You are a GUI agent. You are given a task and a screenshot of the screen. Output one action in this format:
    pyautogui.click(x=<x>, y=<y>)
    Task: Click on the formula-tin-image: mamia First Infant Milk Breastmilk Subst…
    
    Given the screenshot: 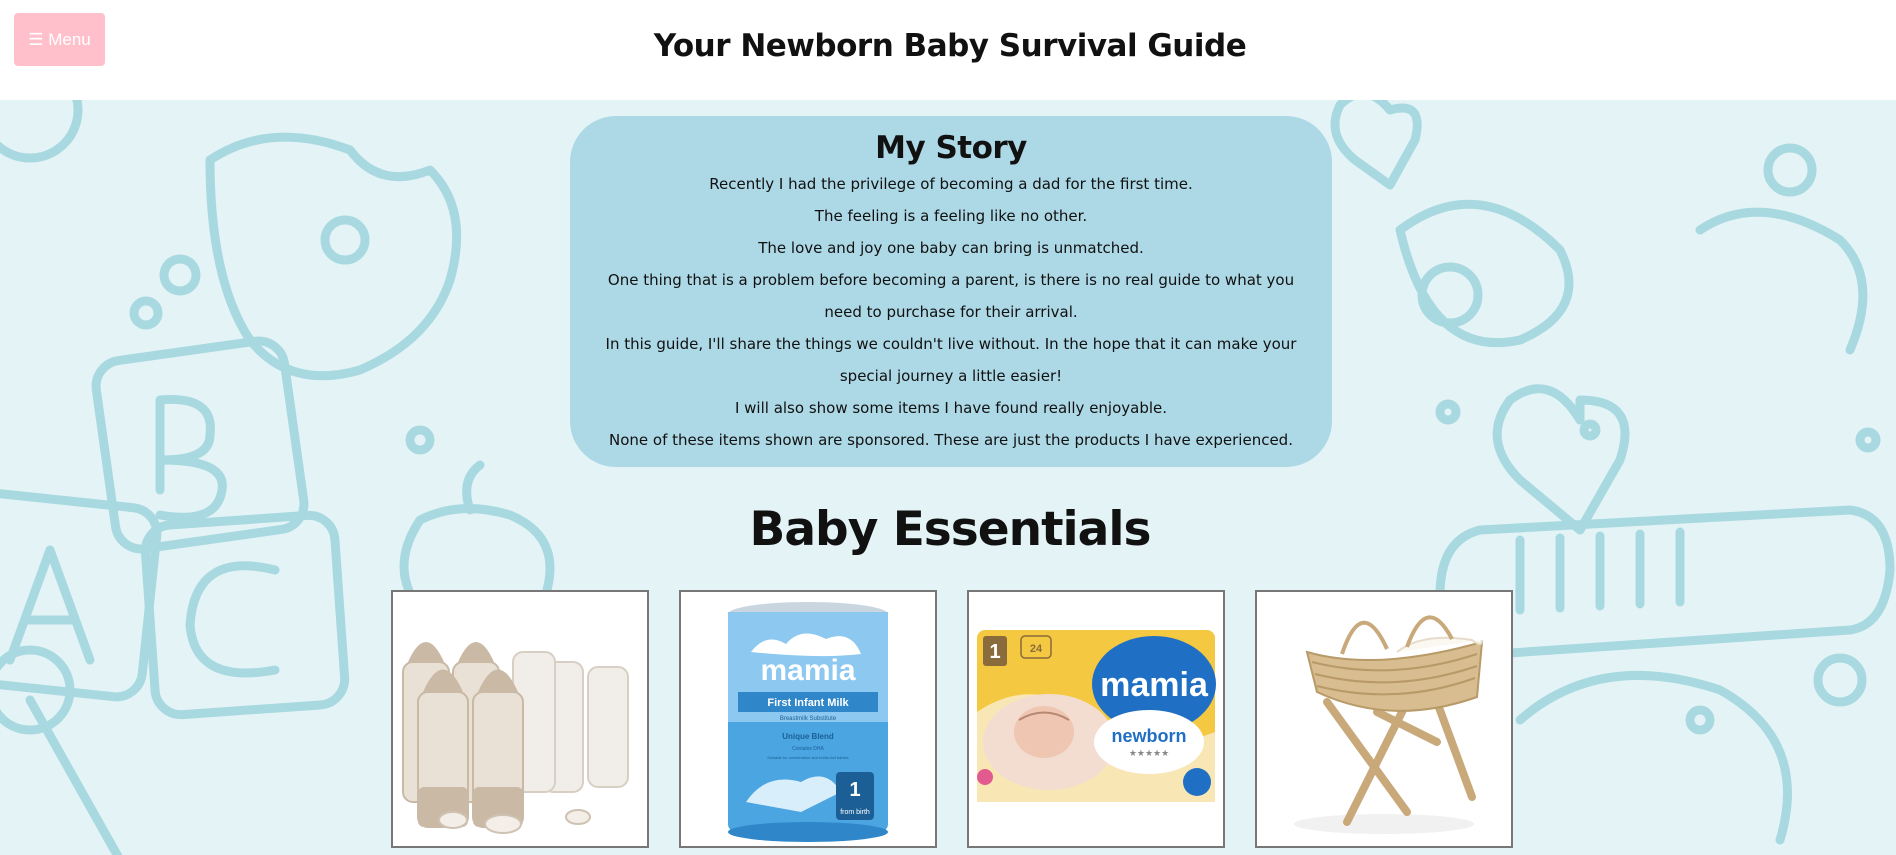 What is the action you would take?
    pyautogui.click(x=808, y=719)
    